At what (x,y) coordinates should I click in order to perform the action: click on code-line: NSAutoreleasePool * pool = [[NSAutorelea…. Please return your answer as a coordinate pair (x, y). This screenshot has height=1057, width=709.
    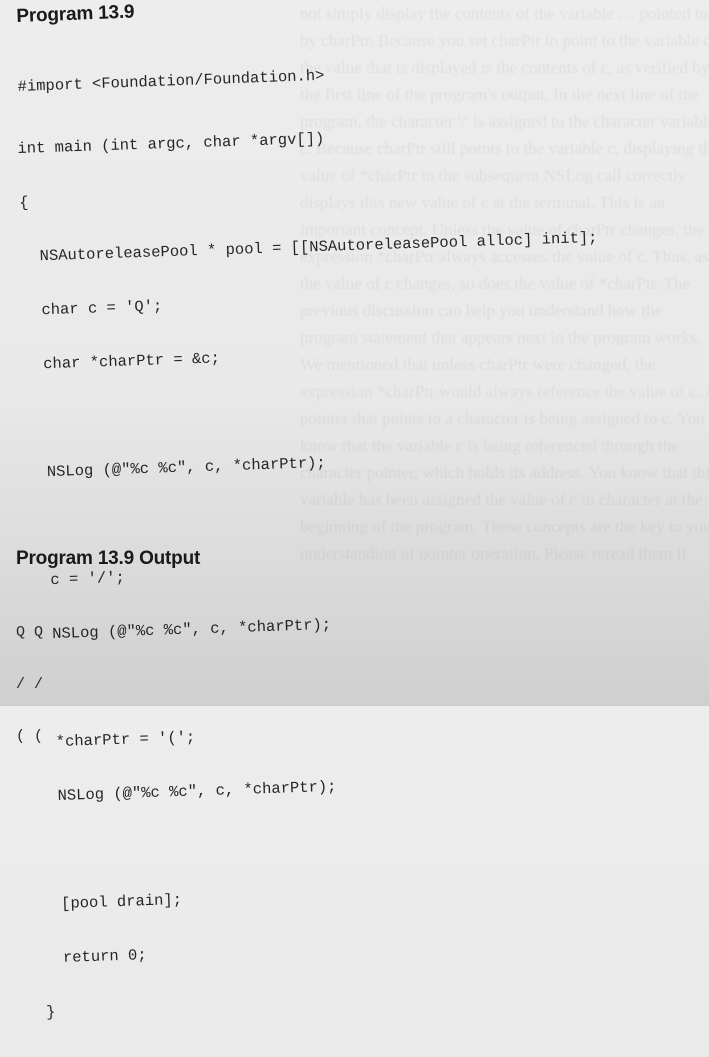
    Looking at the image, I should click on (309, 247).